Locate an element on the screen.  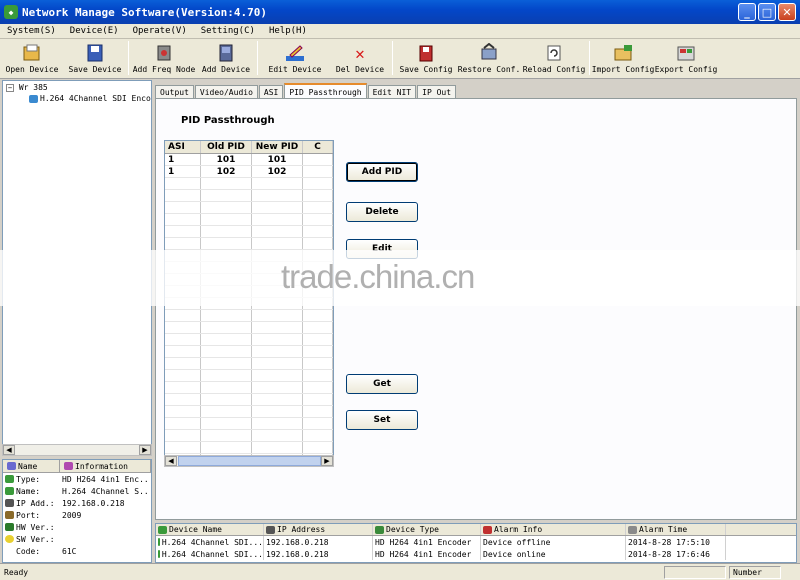
tab-output: Output is located at coordinates (174, 92).